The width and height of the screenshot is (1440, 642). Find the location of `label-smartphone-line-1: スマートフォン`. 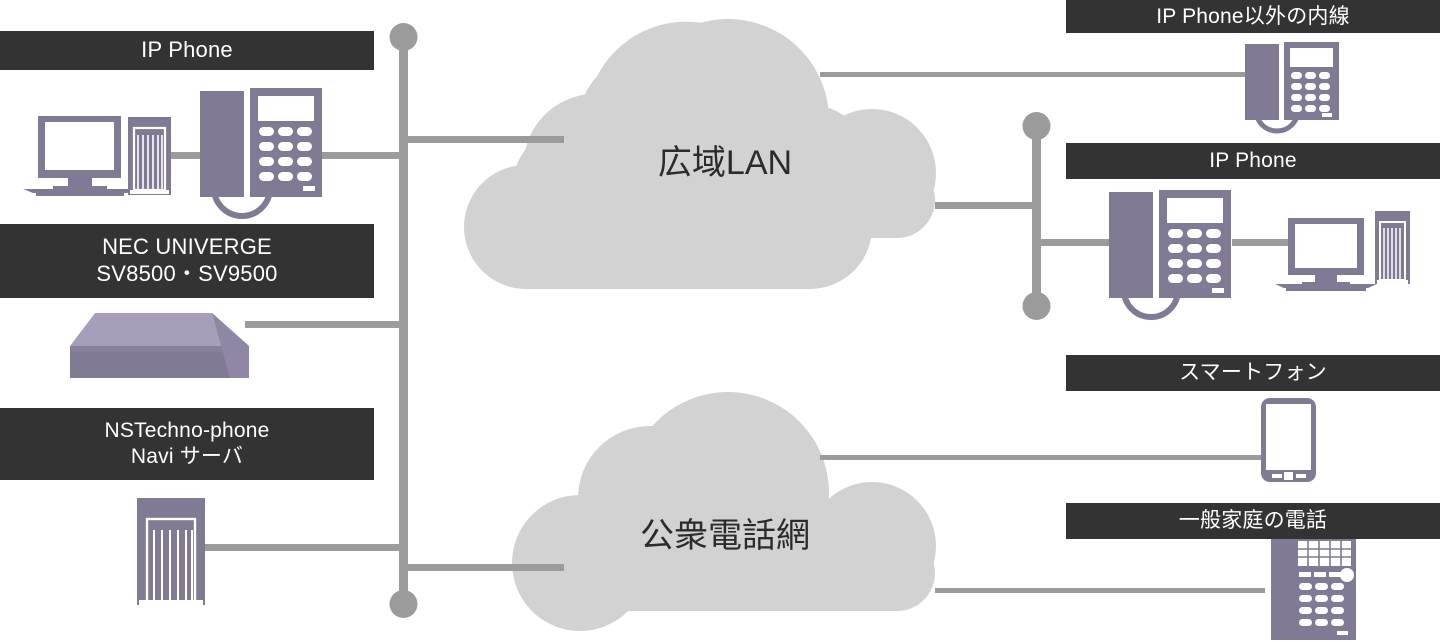

label-smartphone-line-1: スマートフォン is located at coordinates (1253, 373).